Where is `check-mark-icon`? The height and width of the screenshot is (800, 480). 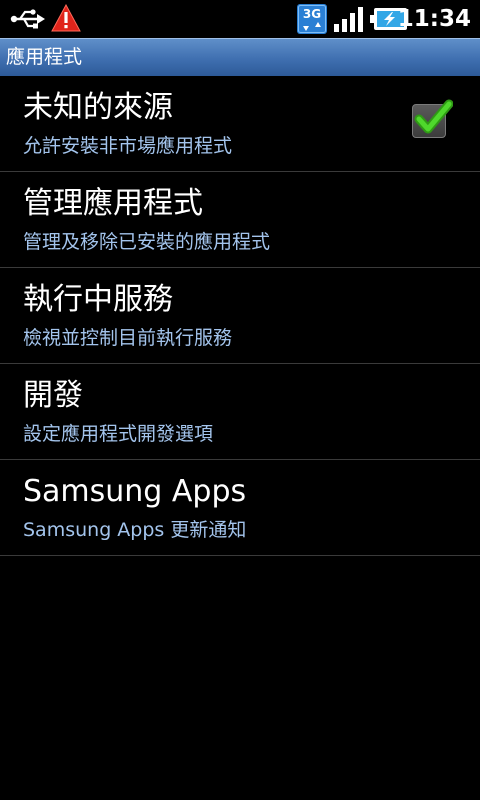 check-mark-icon is located at coordinates (433, 116).